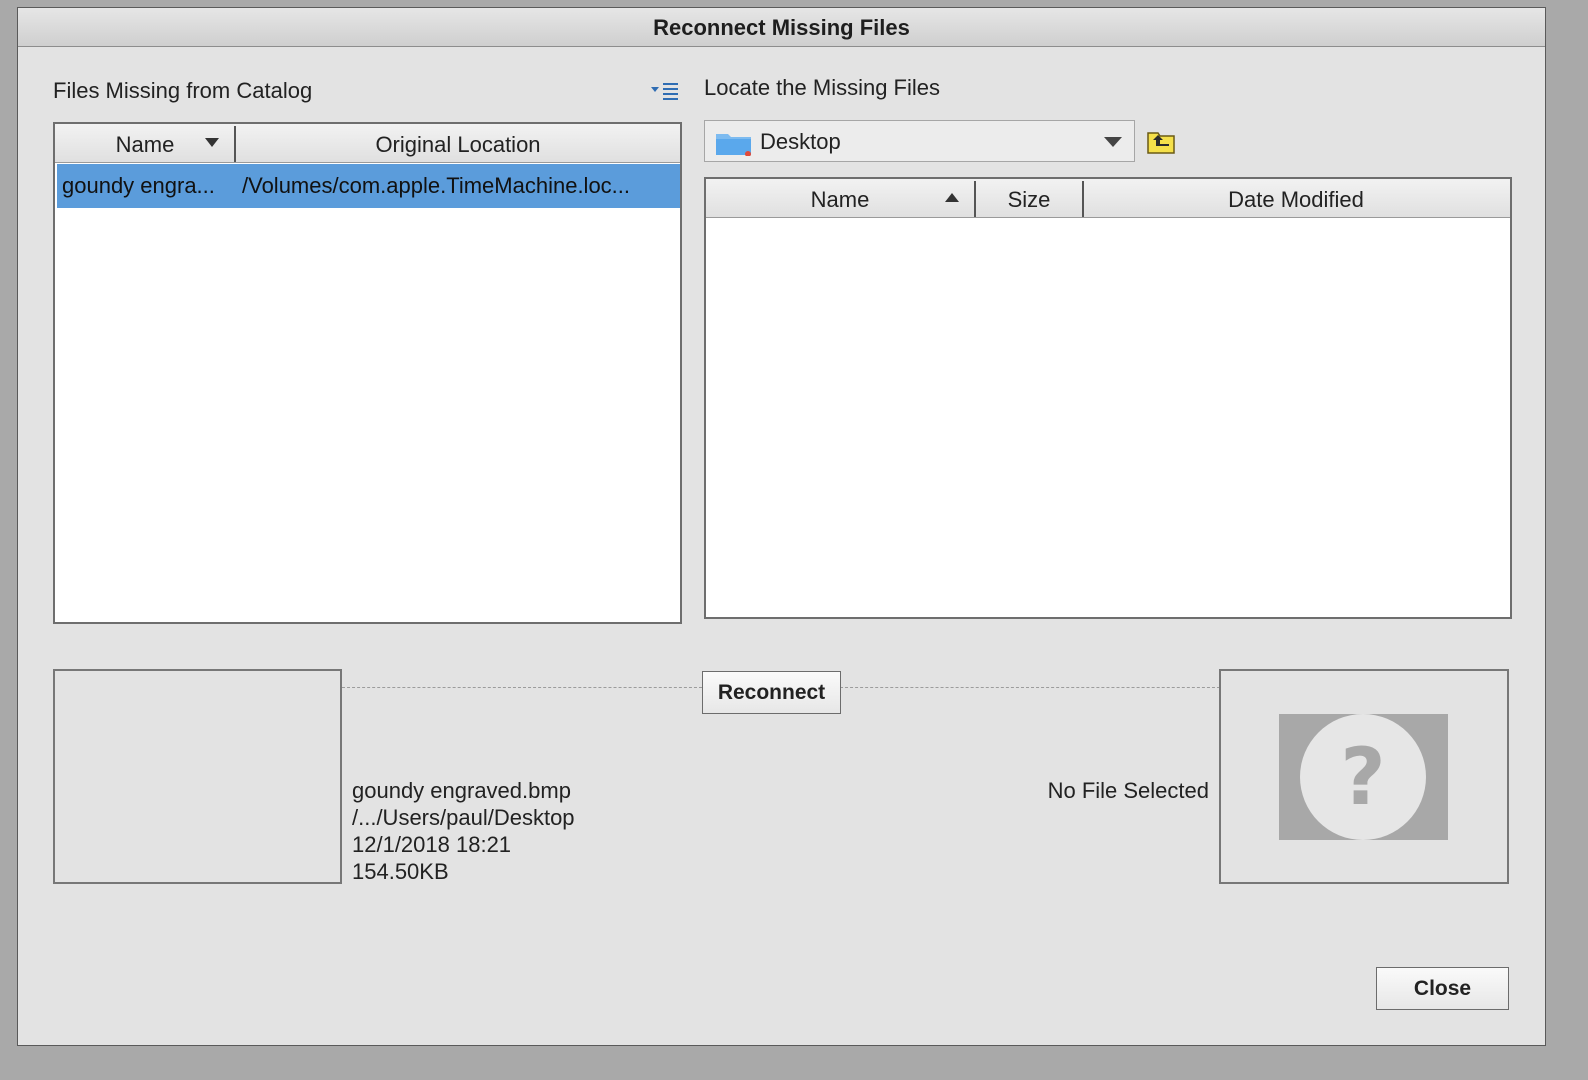 The image size is (1588, 1080). What do you see at coordinates (771, 692) in the screenshot?
I see `reconnect-button: Reconnect` at bounding box center [771, 692].